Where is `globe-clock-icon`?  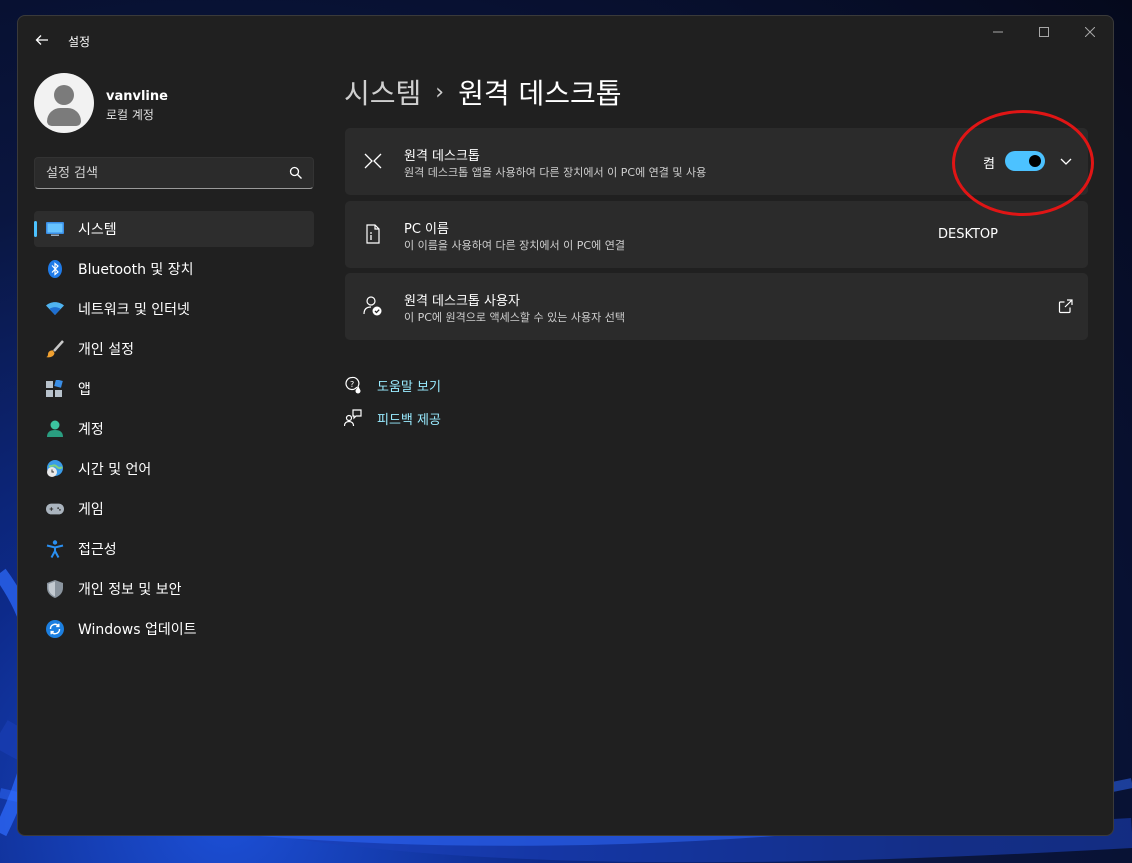 globe-clock-icon is located at coordinates (55, 469).